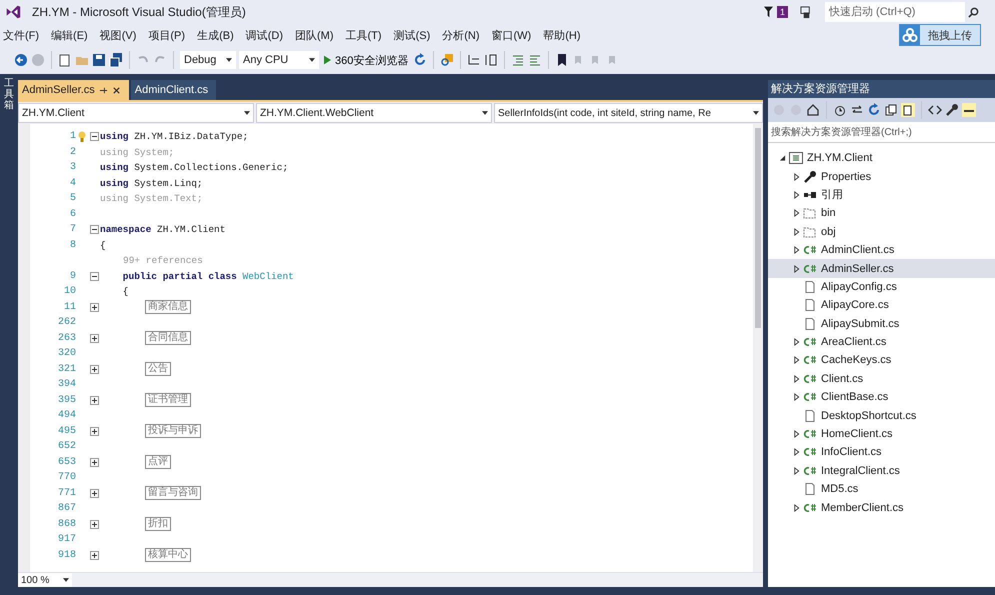  I want to click on tree-item: AlipayCore.cs, so click(881, 305).